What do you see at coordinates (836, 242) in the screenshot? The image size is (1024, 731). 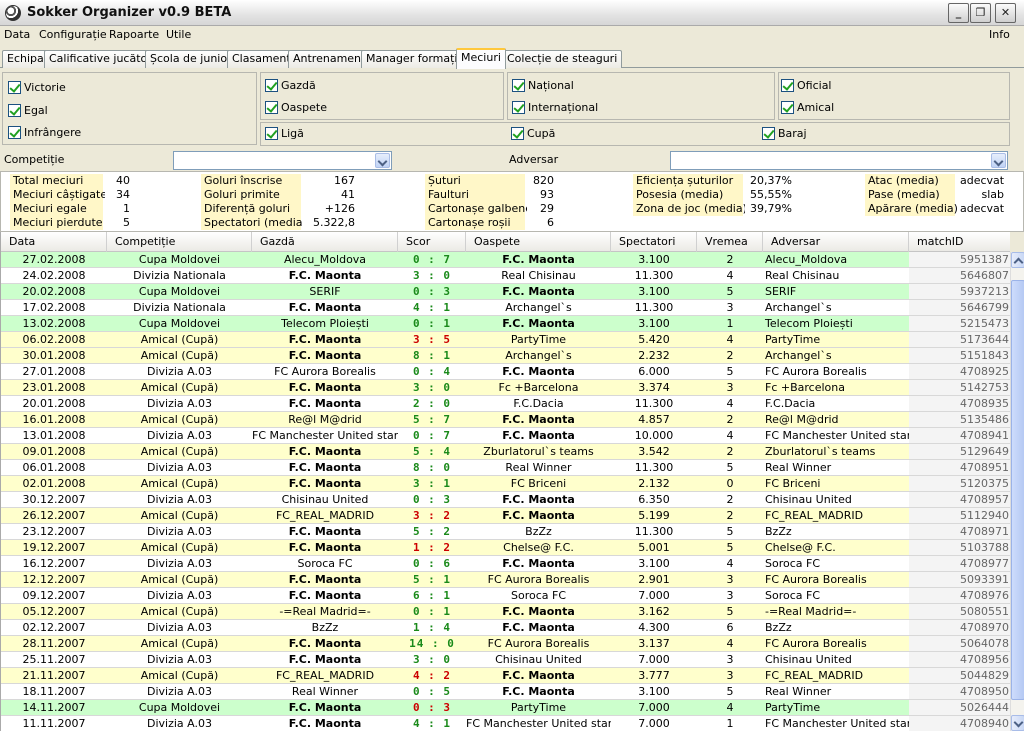 I see `column-header-adversar: Adversar` at bounding box center [836, 242].